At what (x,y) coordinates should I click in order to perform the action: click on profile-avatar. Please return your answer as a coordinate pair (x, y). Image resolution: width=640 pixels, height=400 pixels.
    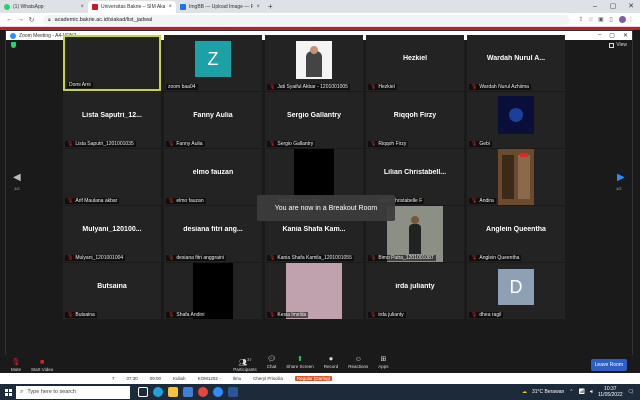
    Looking at the image, I should click on (622, 19).